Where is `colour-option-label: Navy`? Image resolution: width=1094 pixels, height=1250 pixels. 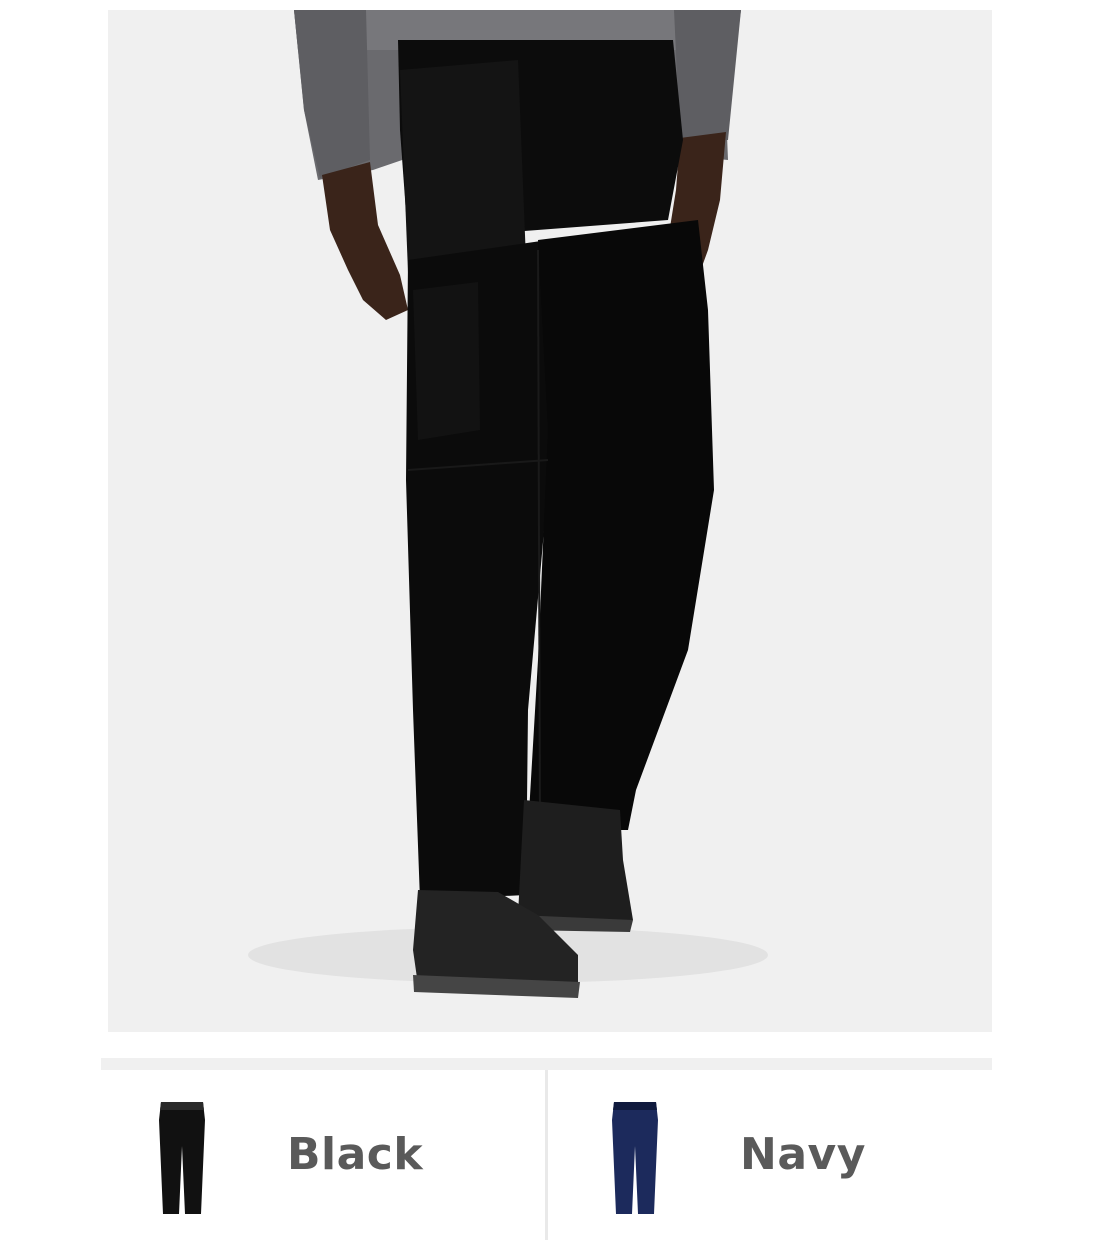 colour-option-label: Navy is located at coordinates (803, 1154).